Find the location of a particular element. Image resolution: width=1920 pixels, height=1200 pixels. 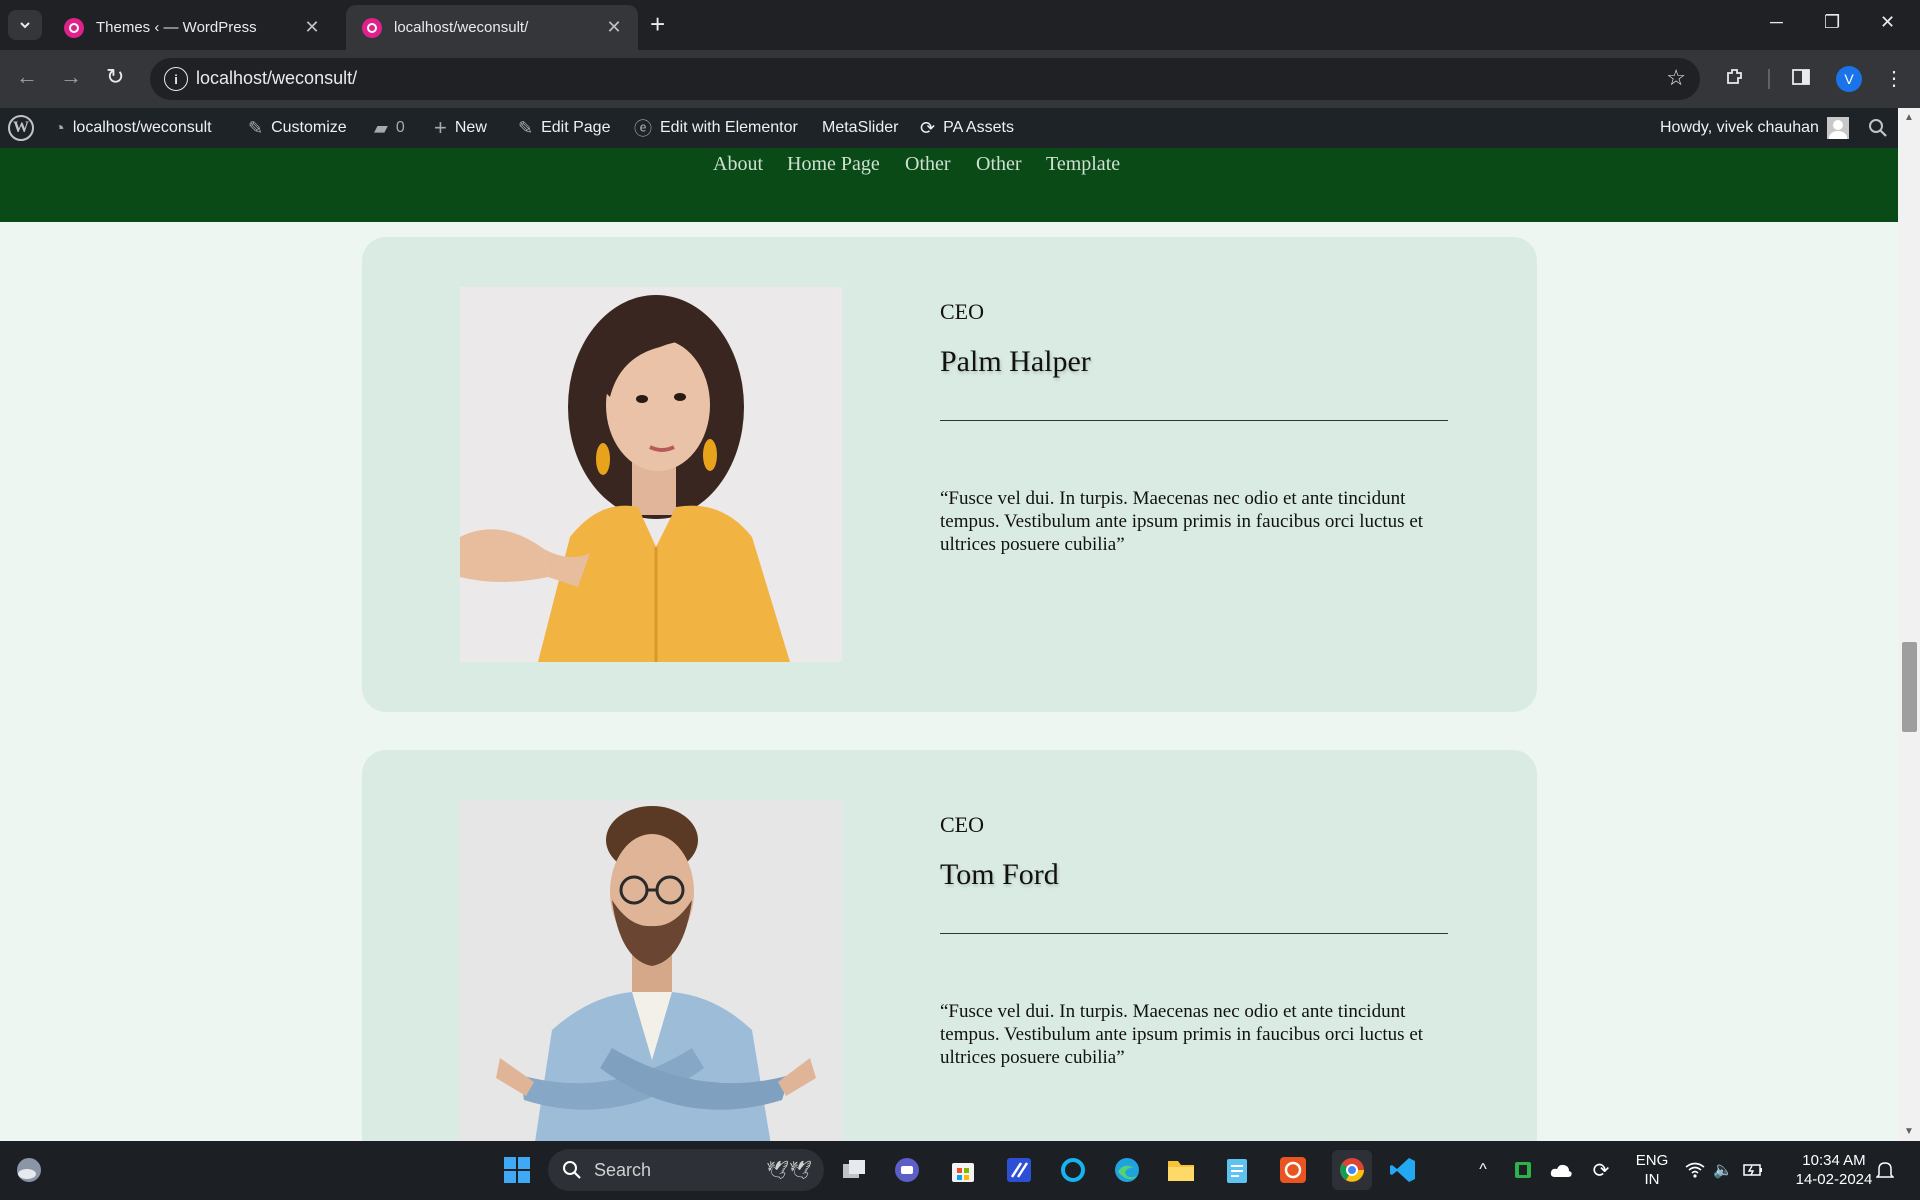

scroll-down-arrow-icon: ▼ is located at coordinates (1909, 1131).